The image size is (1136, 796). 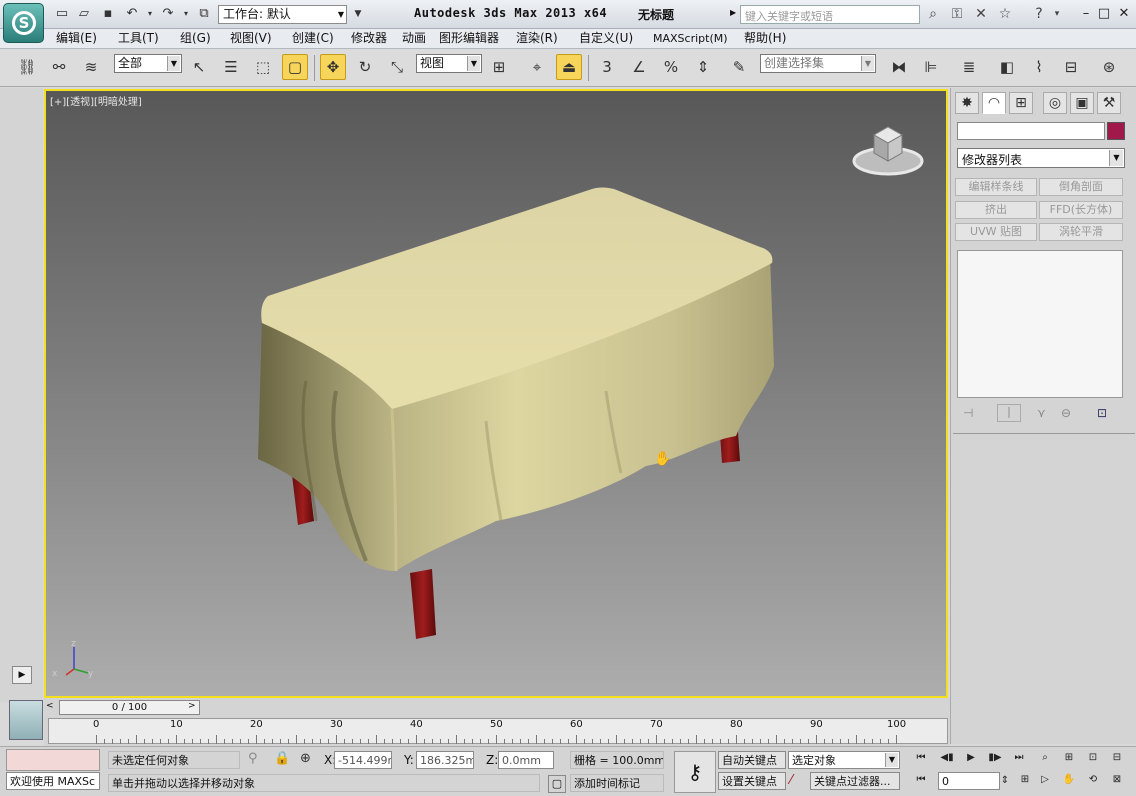 I want to click on redo-dropdown-icon: ▾, so click(x=186, y=14).